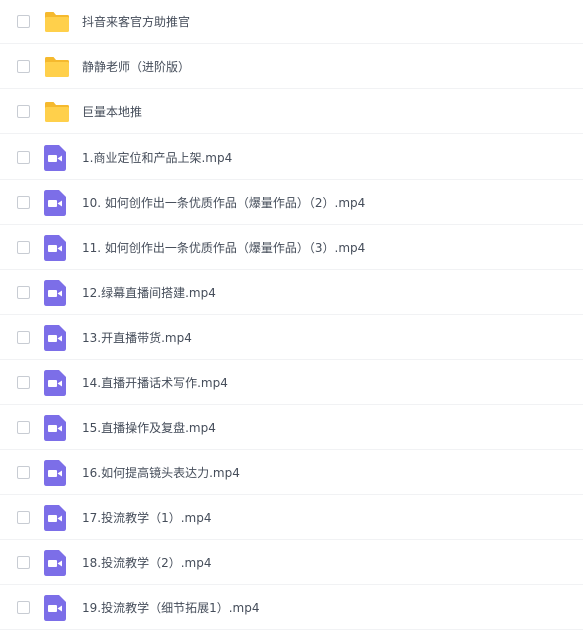 This screenshot has width=583, height=632. What do you see at coordinates (291, 518) in the screenshot?
I see `file-row: 17.投流教学（1）.mp4` at bounding box center [291, 518].